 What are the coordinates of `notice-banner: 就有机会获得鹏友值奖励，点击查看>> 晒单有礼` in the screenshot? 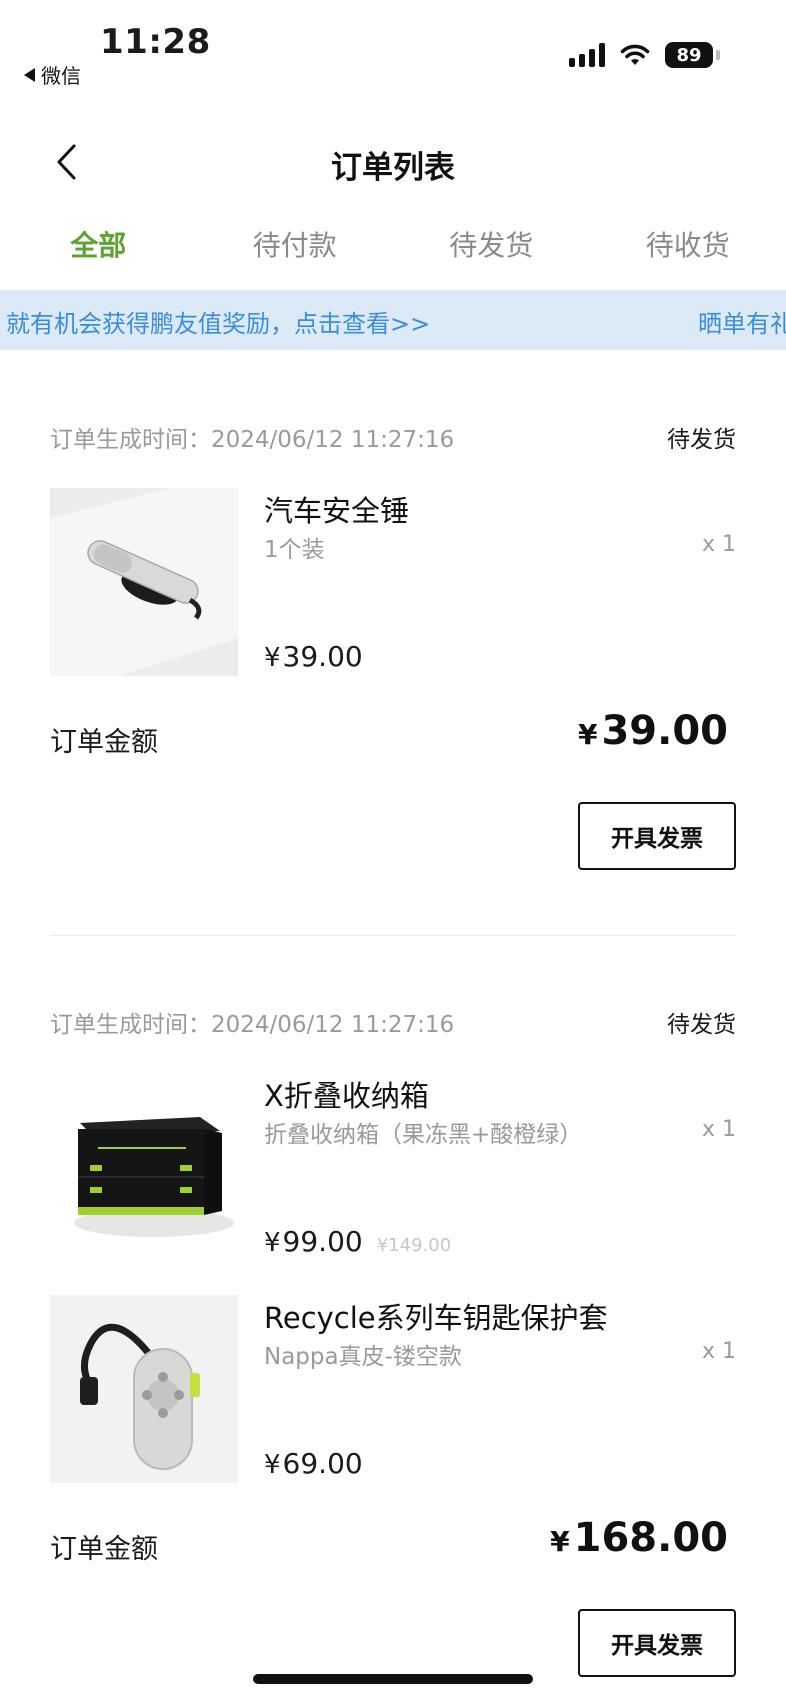 It's located at (393, 320).